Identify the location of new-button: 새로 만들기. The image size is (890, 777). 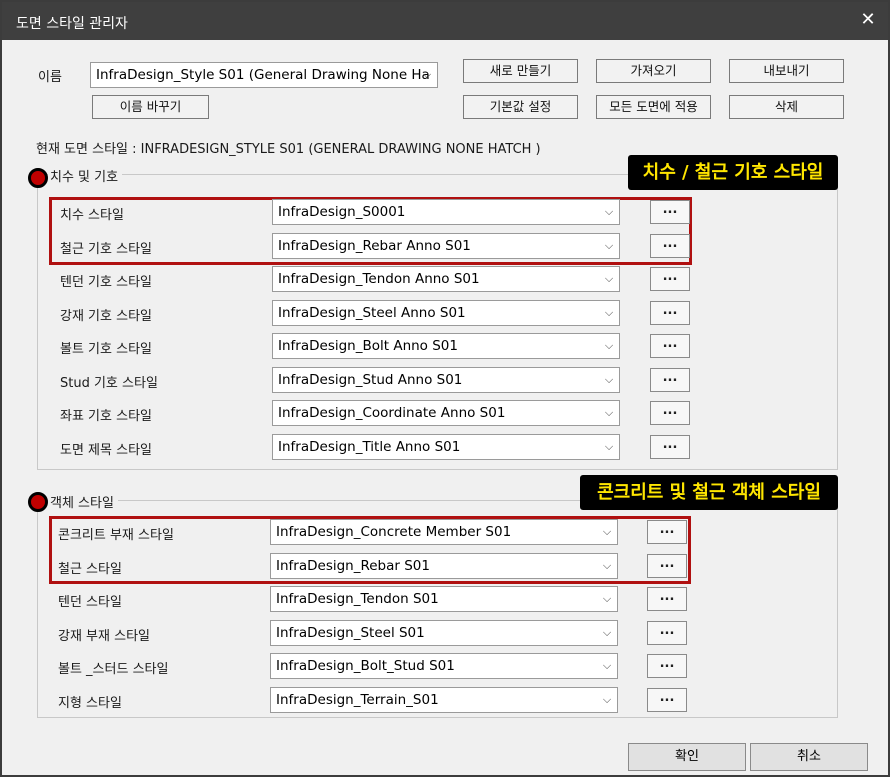
(520, 71).